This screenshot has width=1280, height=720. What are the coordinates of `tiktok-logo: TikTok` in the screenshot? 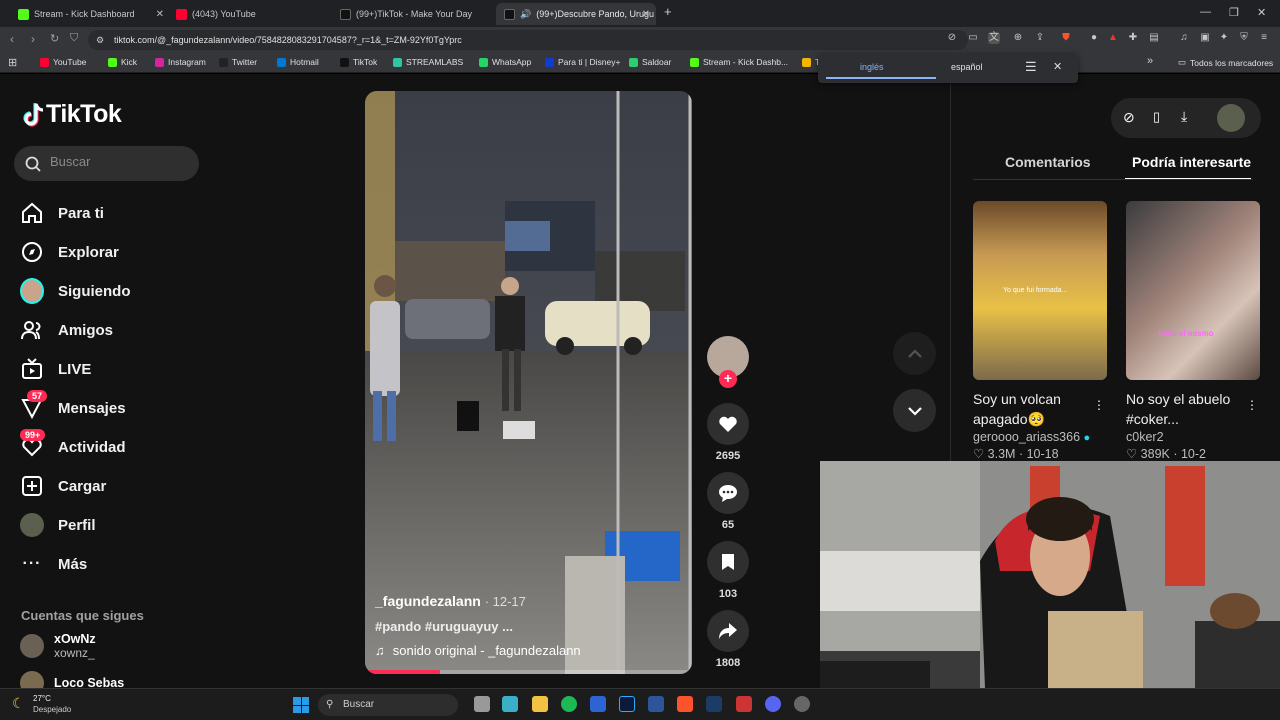 It's located at (72, 114).